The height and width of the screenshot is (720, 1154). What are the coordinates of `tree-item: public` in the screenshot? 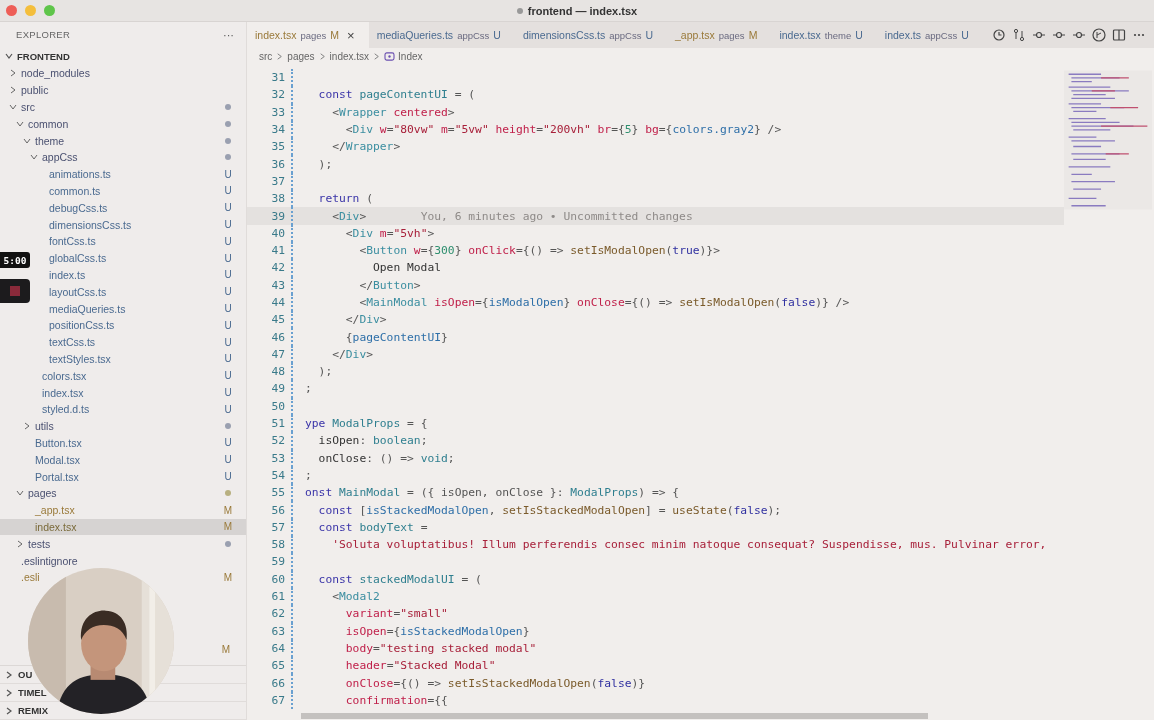 It's located at (28, 90).